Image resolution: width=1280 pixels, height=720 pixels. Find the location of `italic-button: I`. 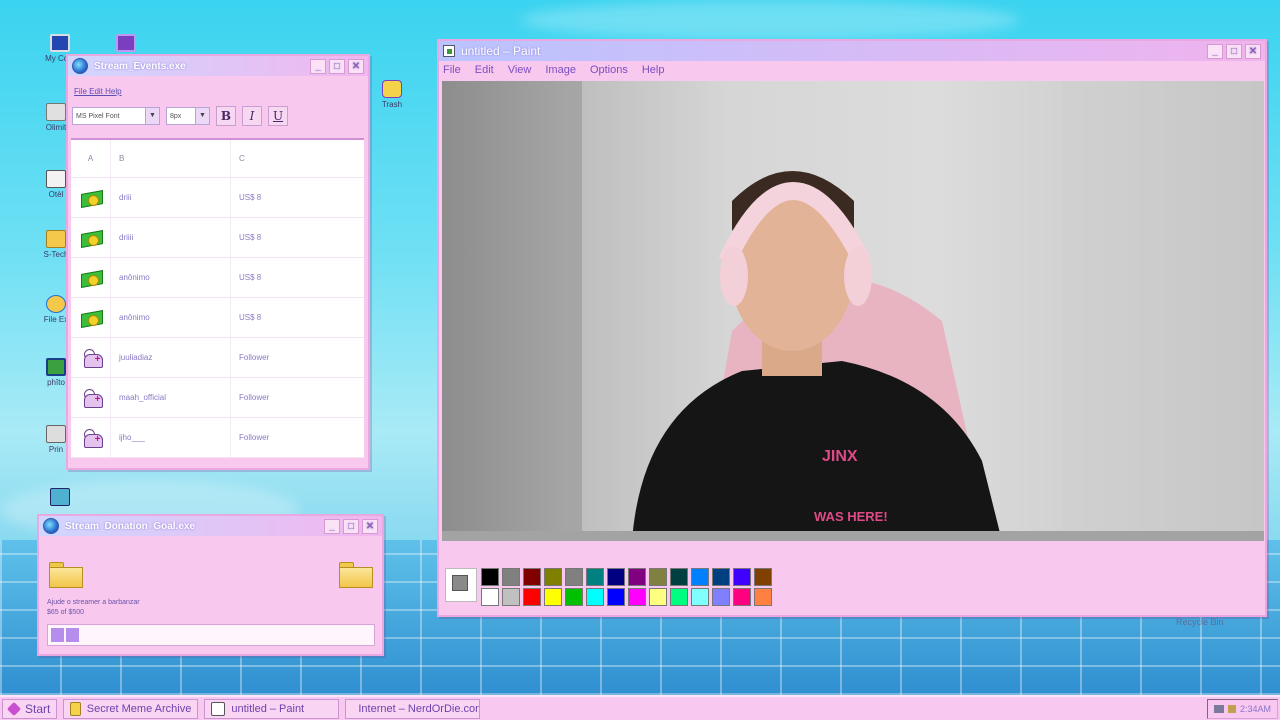

italic-button: I is located at coordinates (252, 116).